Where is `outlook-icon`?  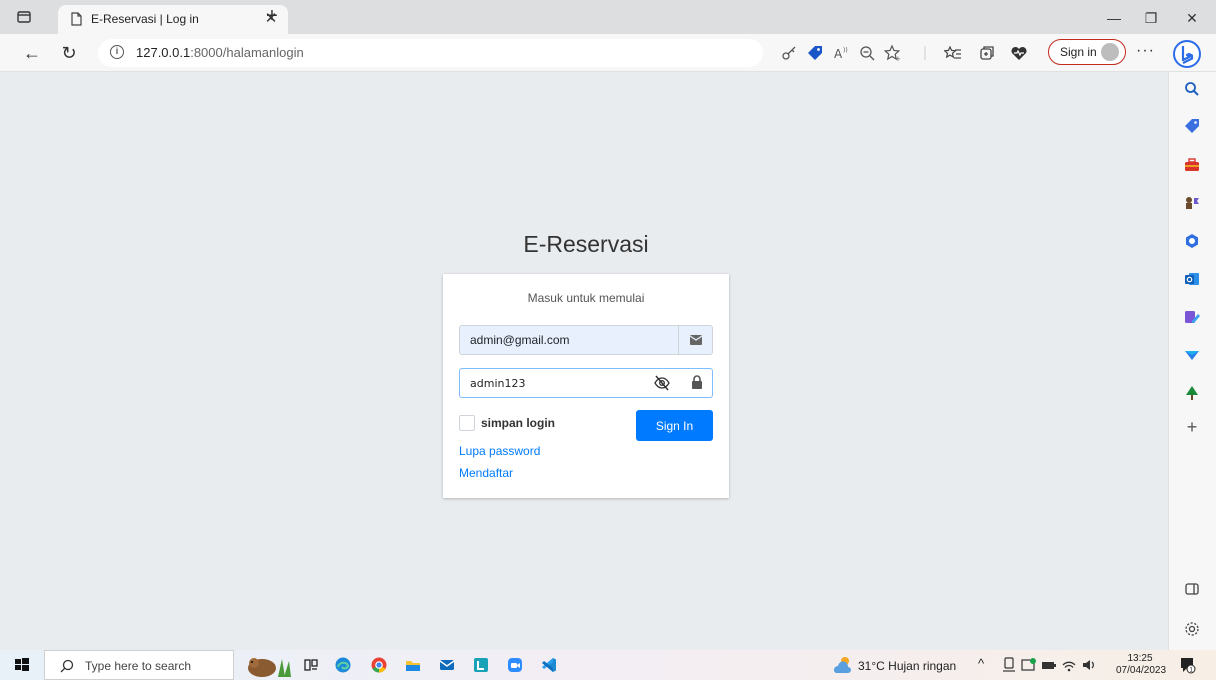
outlook-icon is located at coordinates (1192, 279).